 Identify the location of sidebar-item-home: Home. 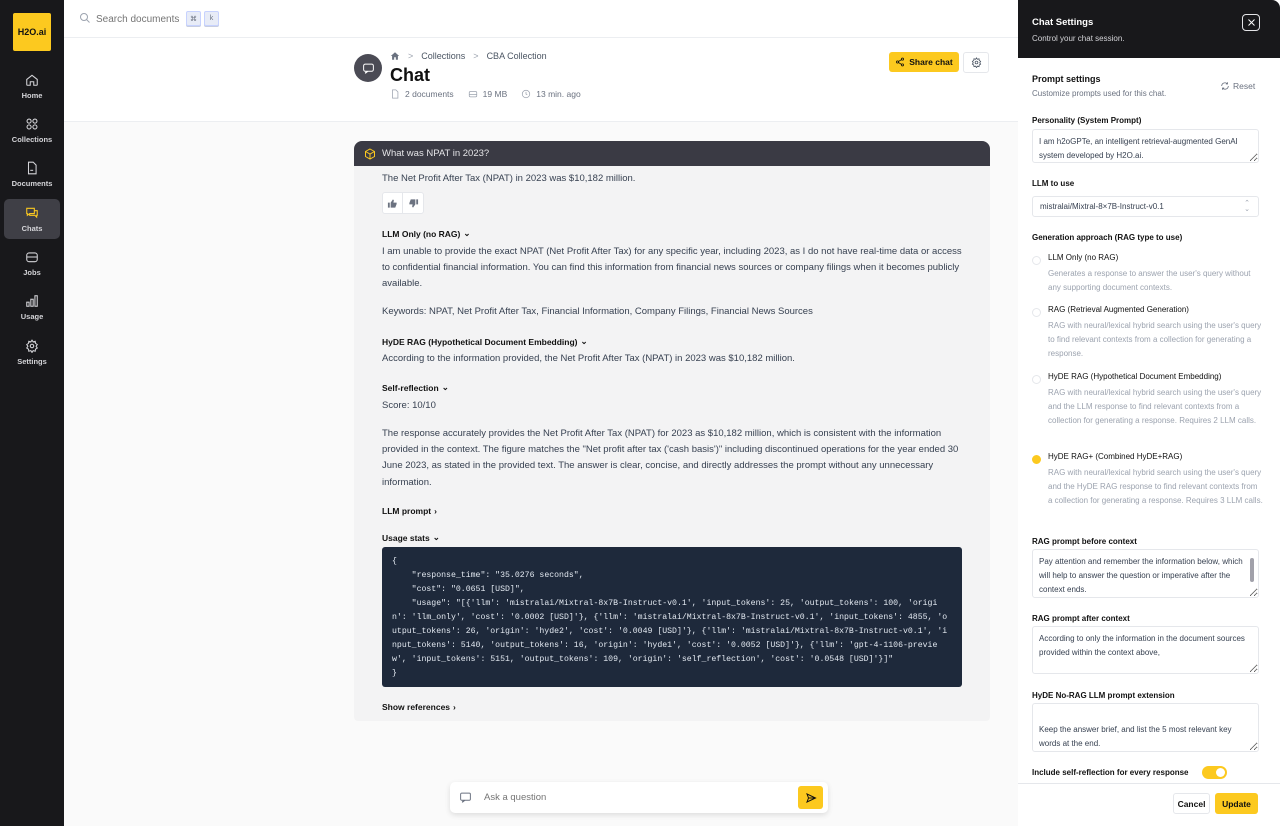
(32, 86).